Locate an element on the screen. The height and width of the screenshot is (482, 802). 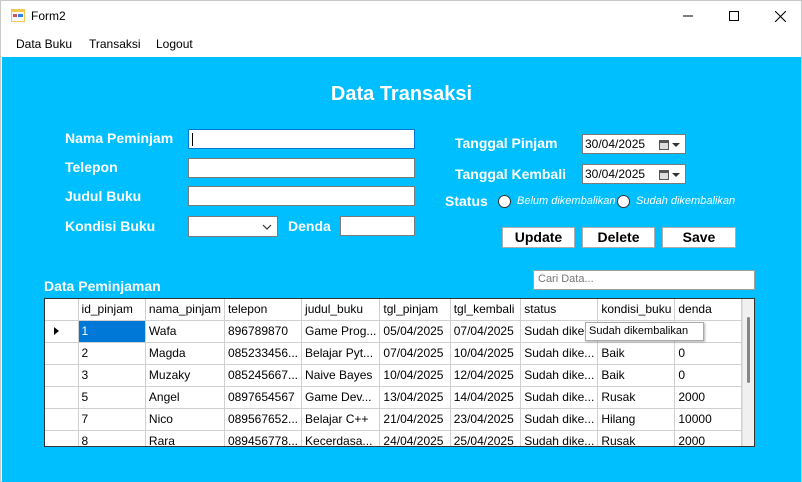
table-cell: 13/04/2025 is located at coordinates (415, 397).